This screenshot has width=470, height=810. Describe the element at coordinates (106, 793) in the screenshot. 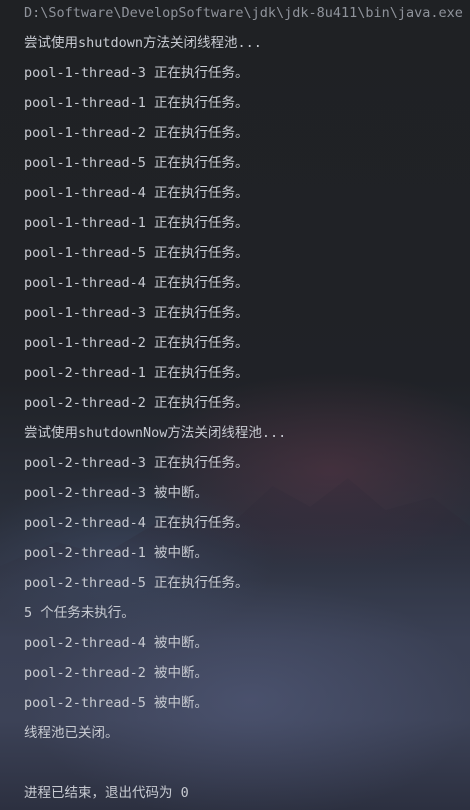

I see `exit-message: 进程已结束，退出代码为 0` at that location.